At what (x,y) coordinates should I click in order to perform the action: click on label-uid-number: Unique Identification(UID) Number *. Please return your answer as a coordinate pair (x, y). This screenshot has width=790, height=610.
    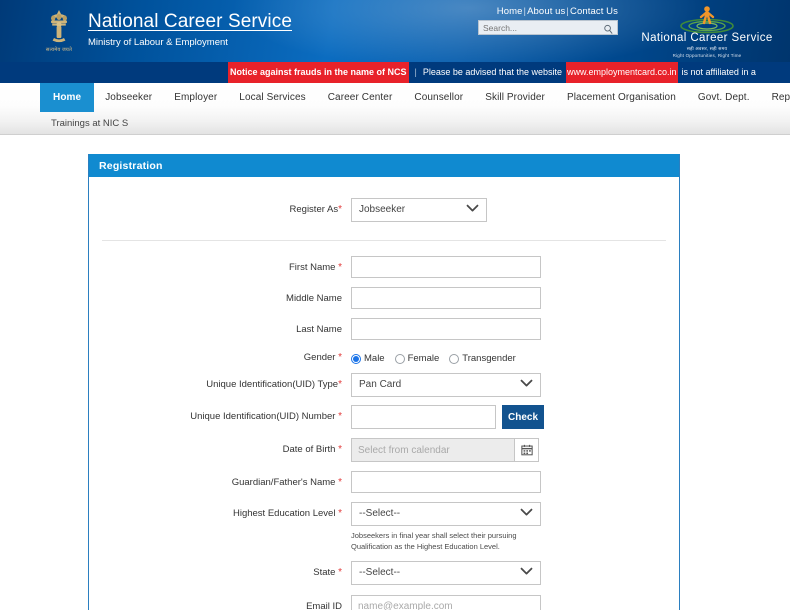
    Looking at the image, I should click on (220, 414).